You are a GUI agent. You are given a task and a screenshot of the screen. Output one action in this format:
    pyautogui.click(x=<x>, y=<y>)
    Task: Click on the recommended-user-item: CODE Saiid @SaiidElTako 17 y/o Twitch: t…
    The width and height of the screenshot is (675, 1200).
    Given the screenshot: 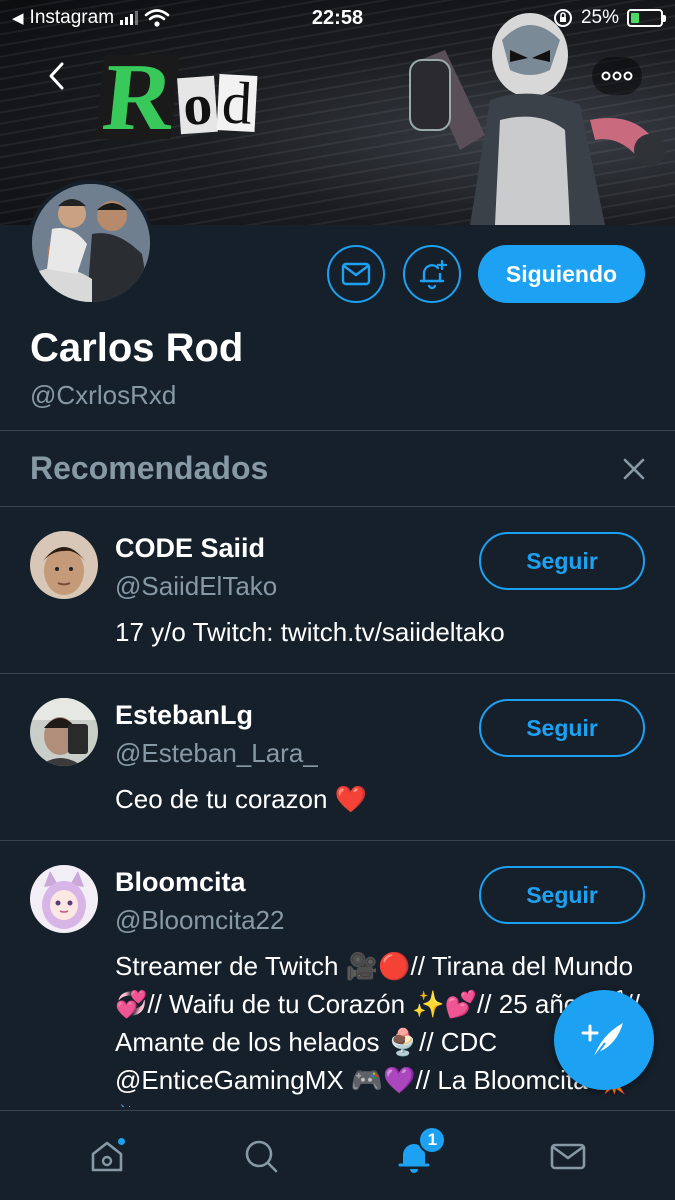 What is the action you would take?
    pyautogui.click(x=337, y=590)
    